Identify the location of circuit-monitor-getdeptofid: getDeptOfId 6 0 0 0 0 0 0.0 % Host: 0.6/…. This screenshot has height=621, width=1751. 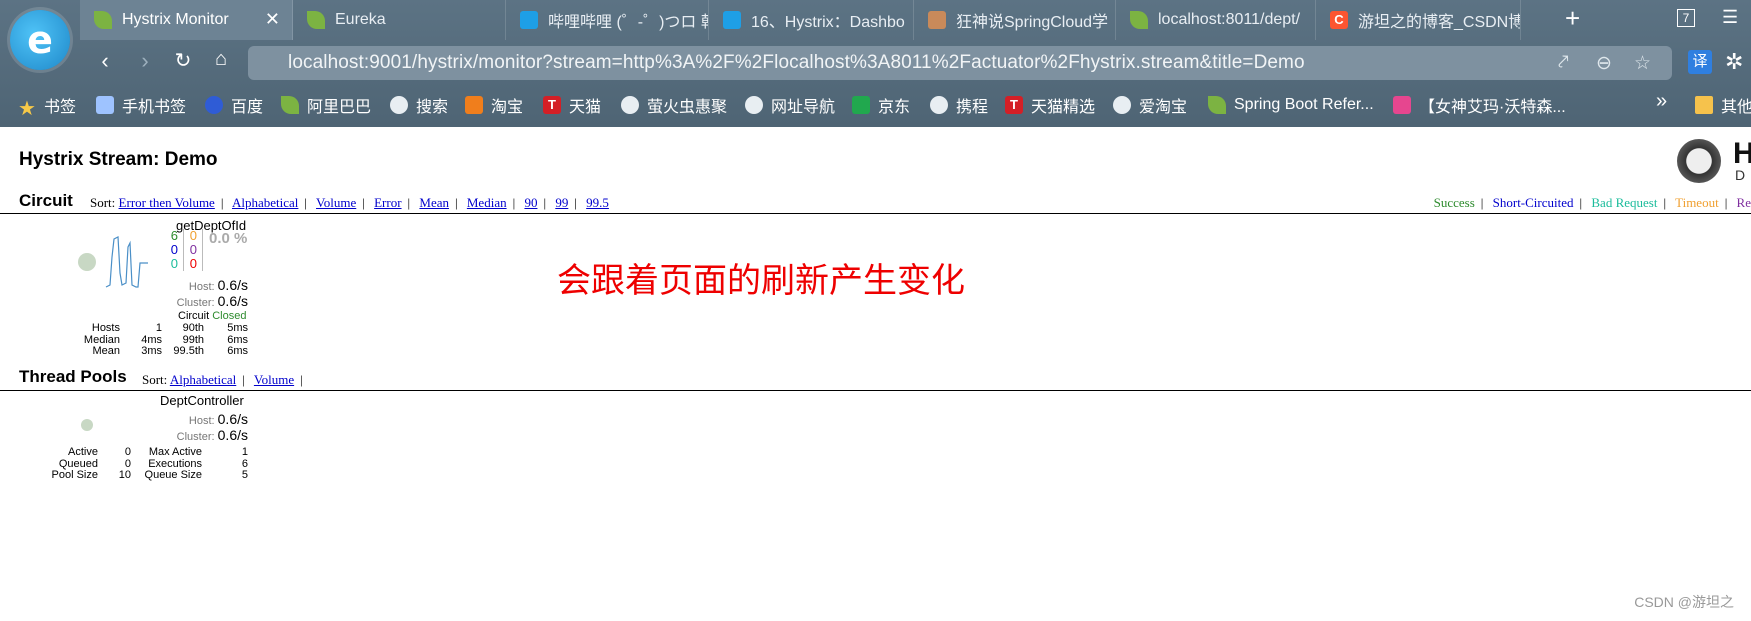
(130, 286).